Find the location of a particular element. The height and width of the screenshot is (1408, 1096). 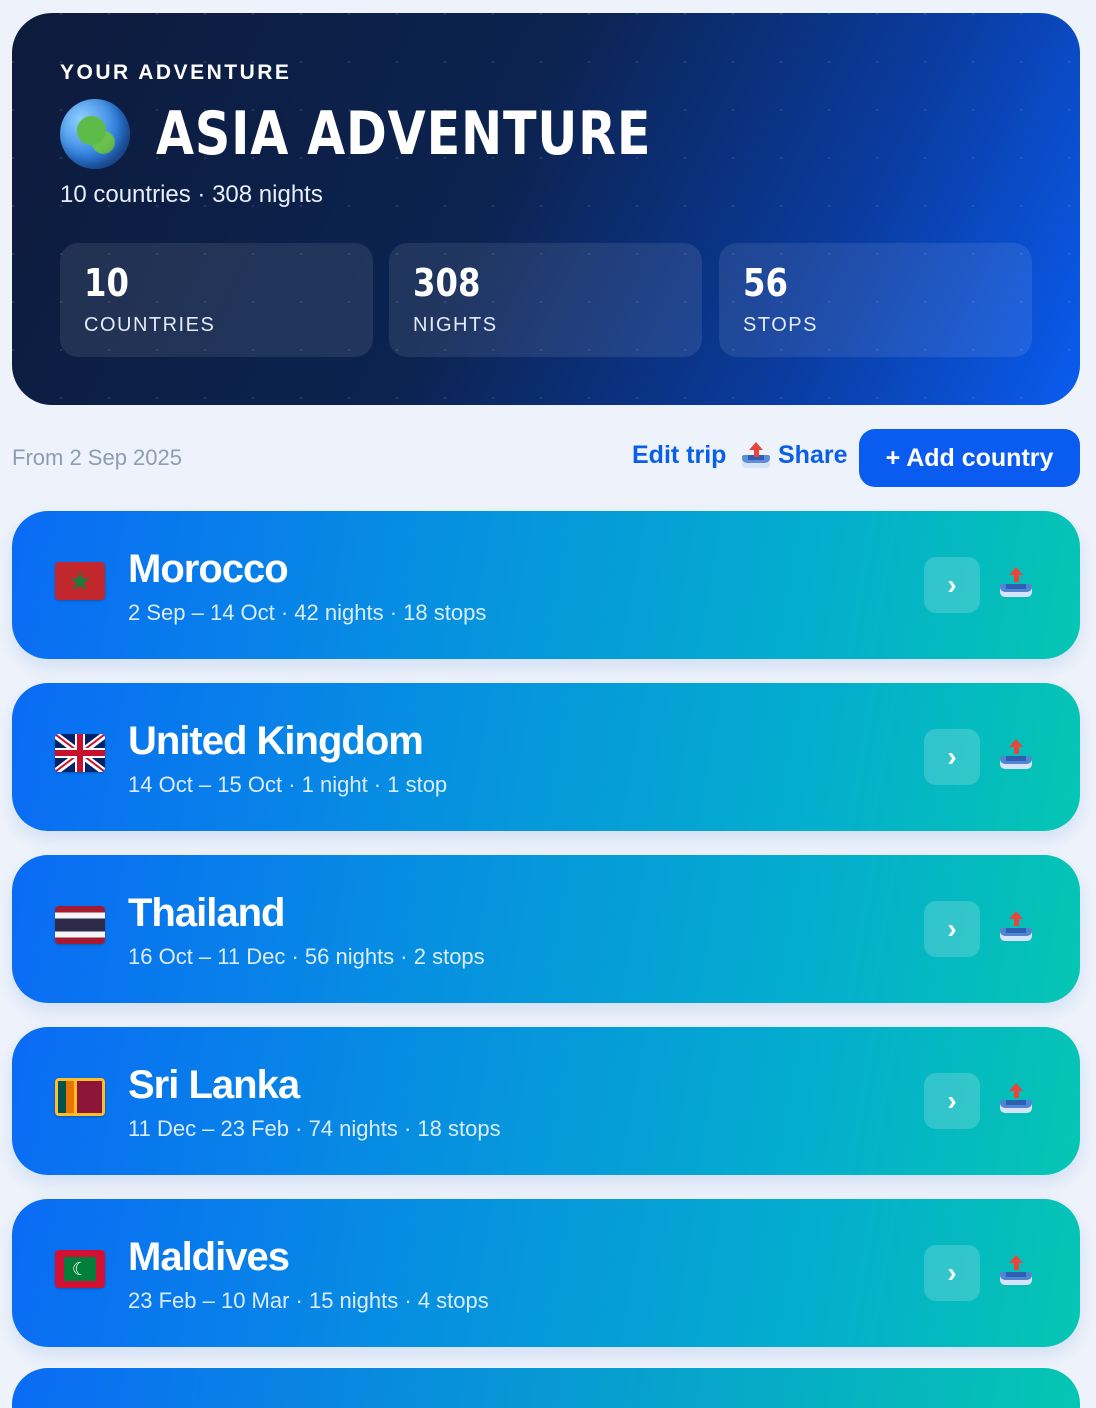

stat-label: STOPS is located at coordinates (780, 325).